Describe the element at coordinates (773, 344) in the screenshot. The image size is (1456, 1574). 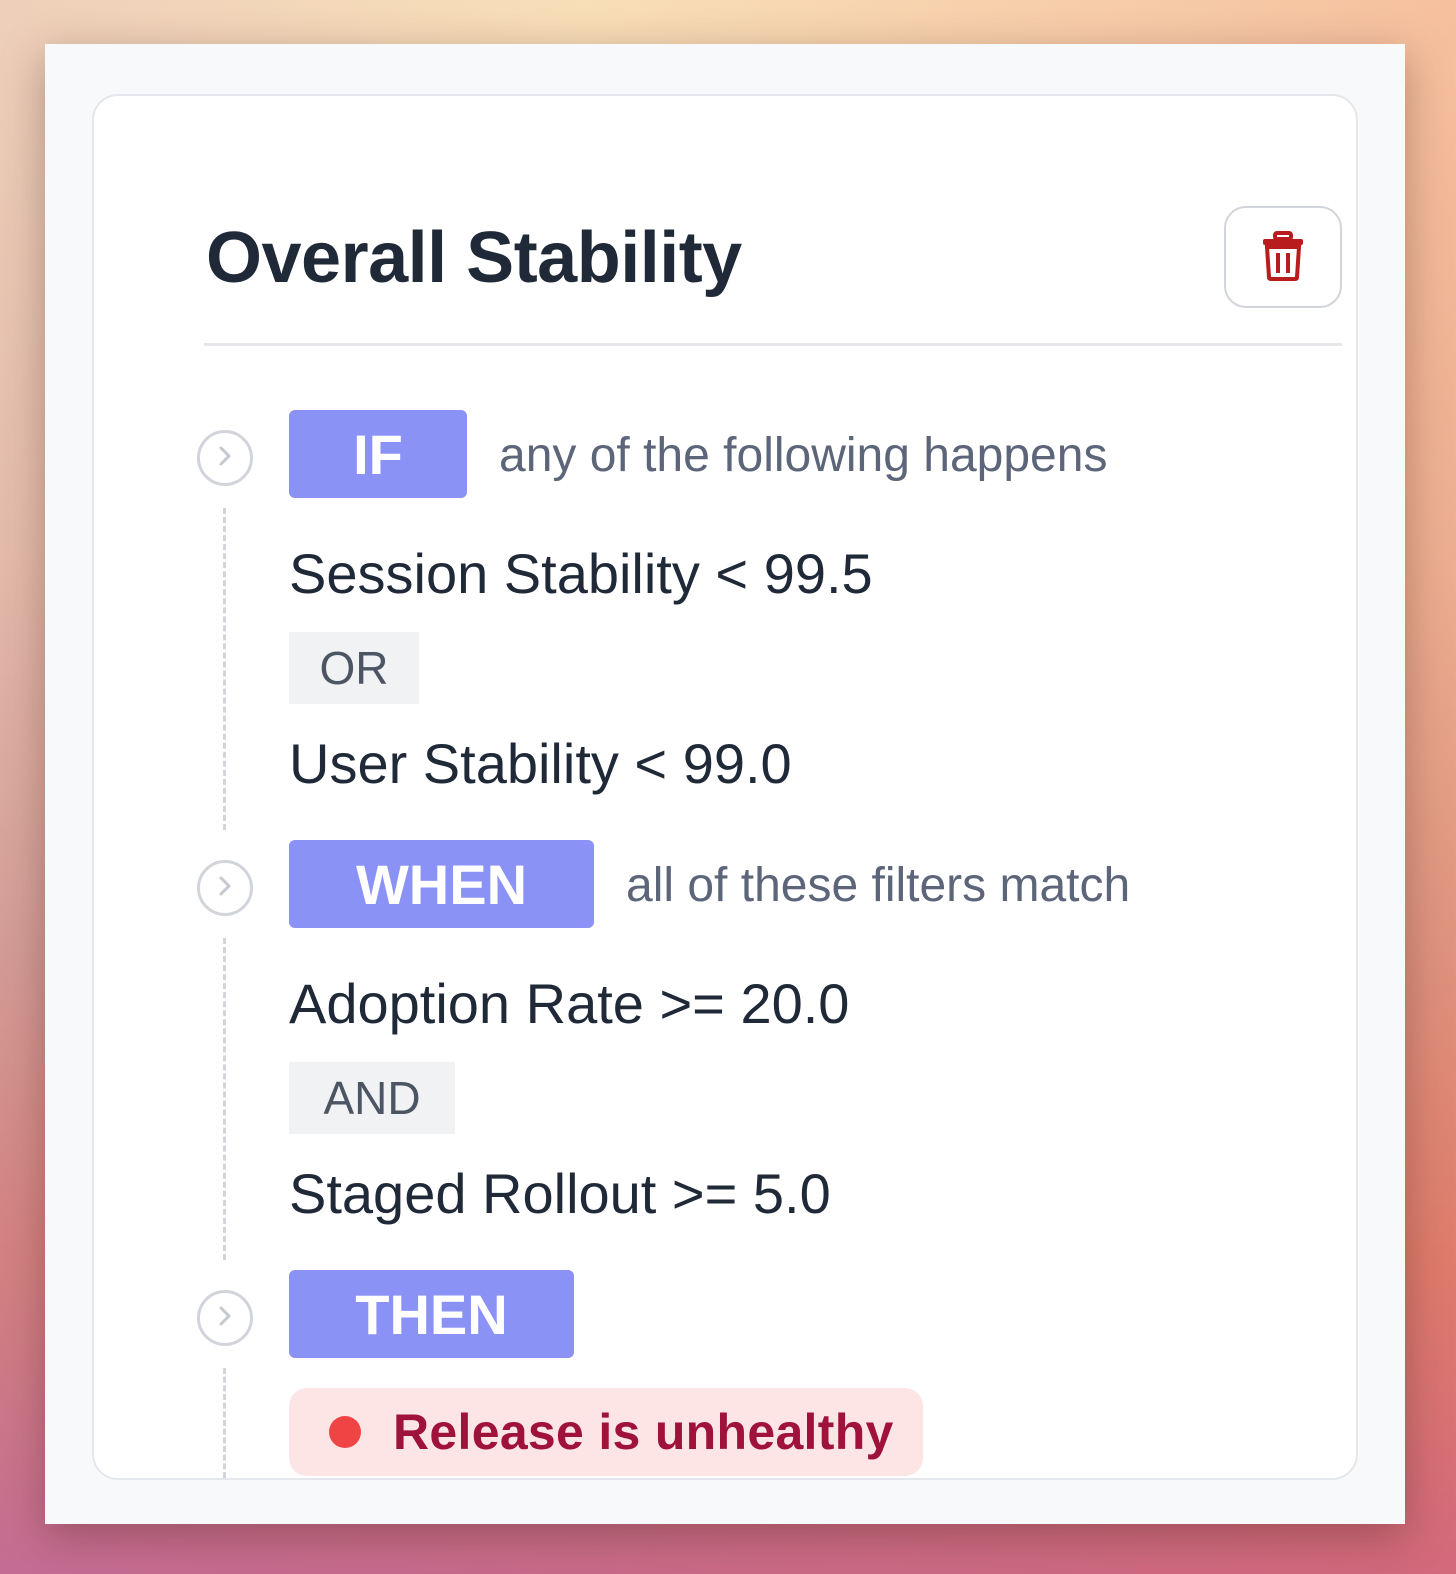
I see `header-divider` at that location.